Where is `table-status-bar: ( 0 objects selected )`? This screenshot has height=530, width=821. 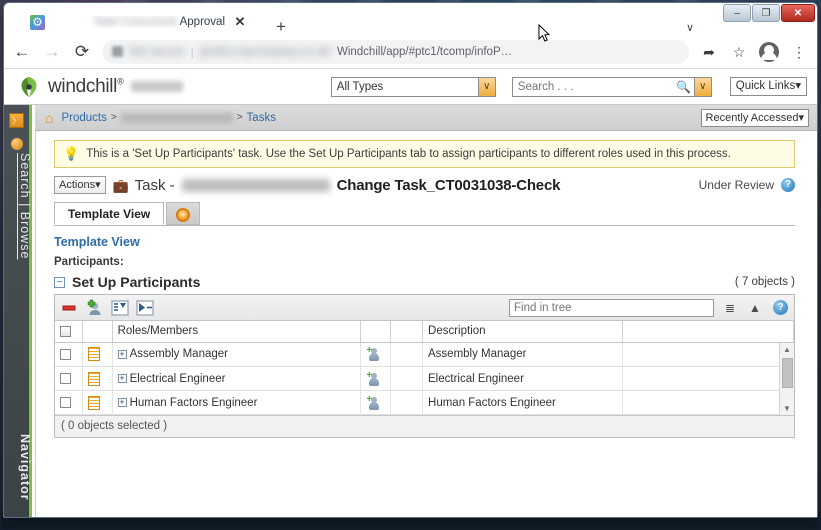
table-status-bar: ( 0 objects selected ) is located at coordinates (424, 426).